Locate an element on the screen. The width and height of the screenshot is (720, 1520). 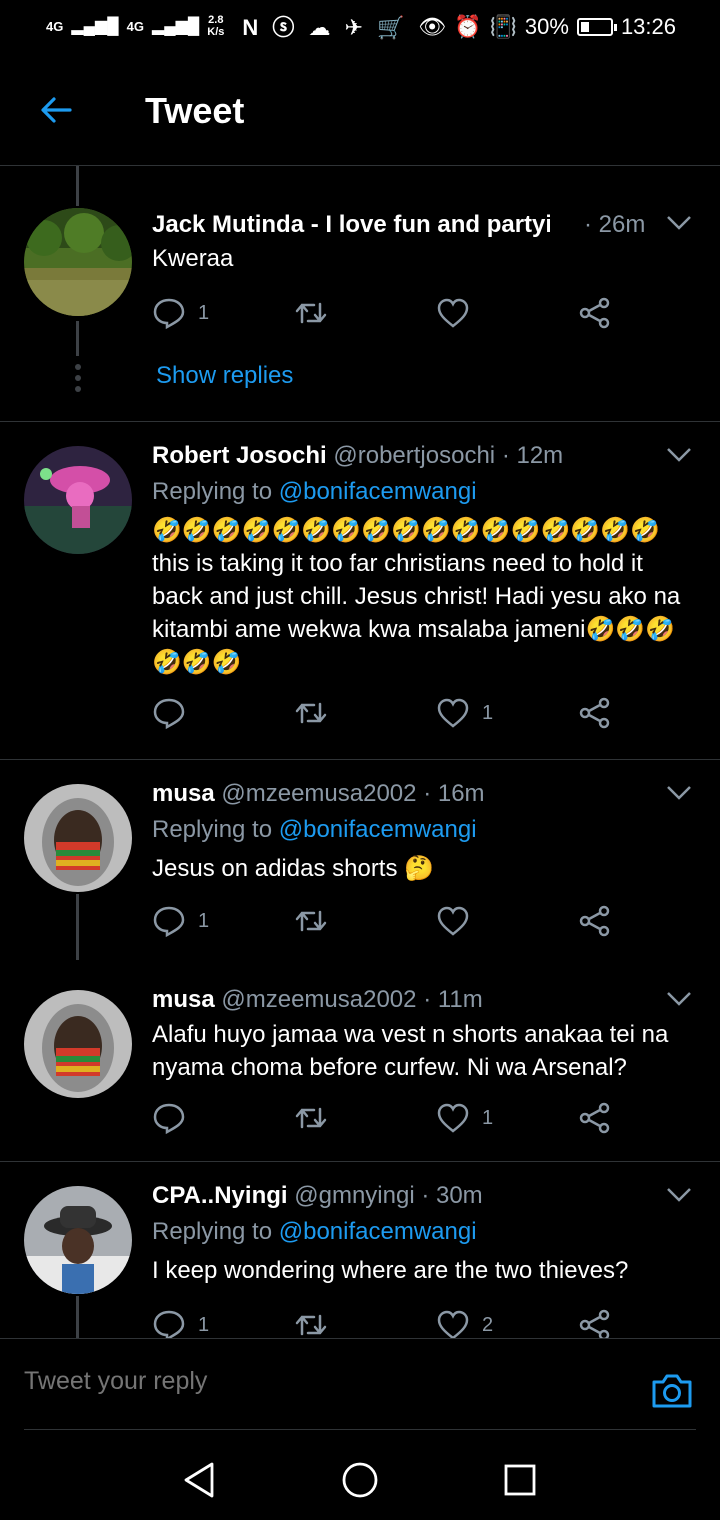
battery-icon is located at coordinates (596, 27).